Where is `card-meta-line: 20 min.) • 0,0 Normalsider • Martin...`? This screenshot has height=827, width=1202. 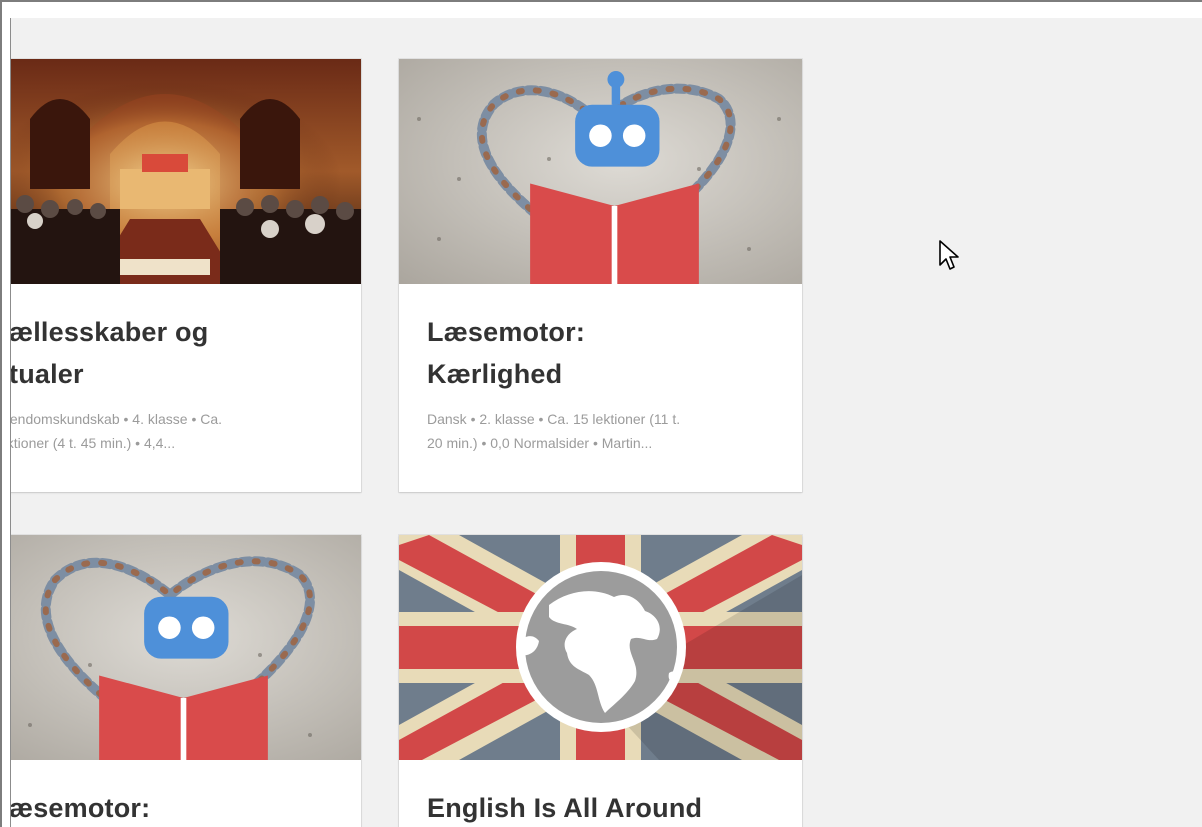
card-meta-line: 20 min.) • 0,0 Normalsider • Martin... is located at coordinates (540, 443).